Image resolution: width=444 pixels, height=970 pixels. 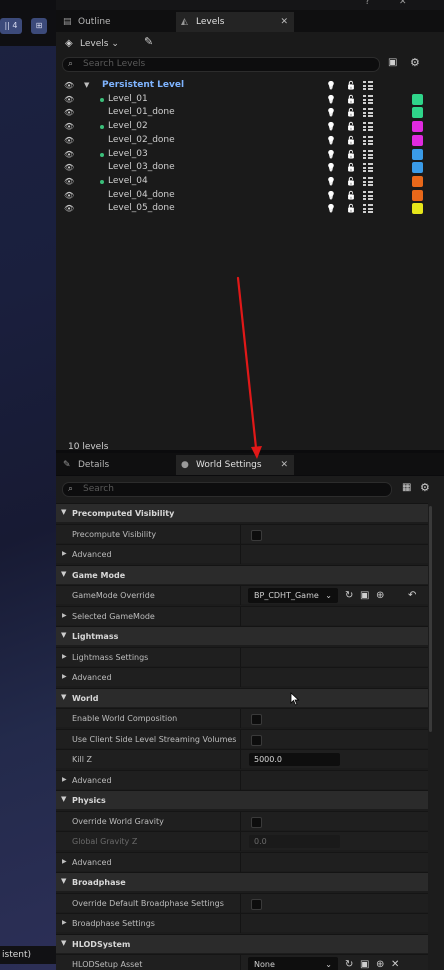 What do you see at coordinates (39, 26) in the screenshot?
I see `viewport-grid-button: ⊞` at bounding box center [39, 26].